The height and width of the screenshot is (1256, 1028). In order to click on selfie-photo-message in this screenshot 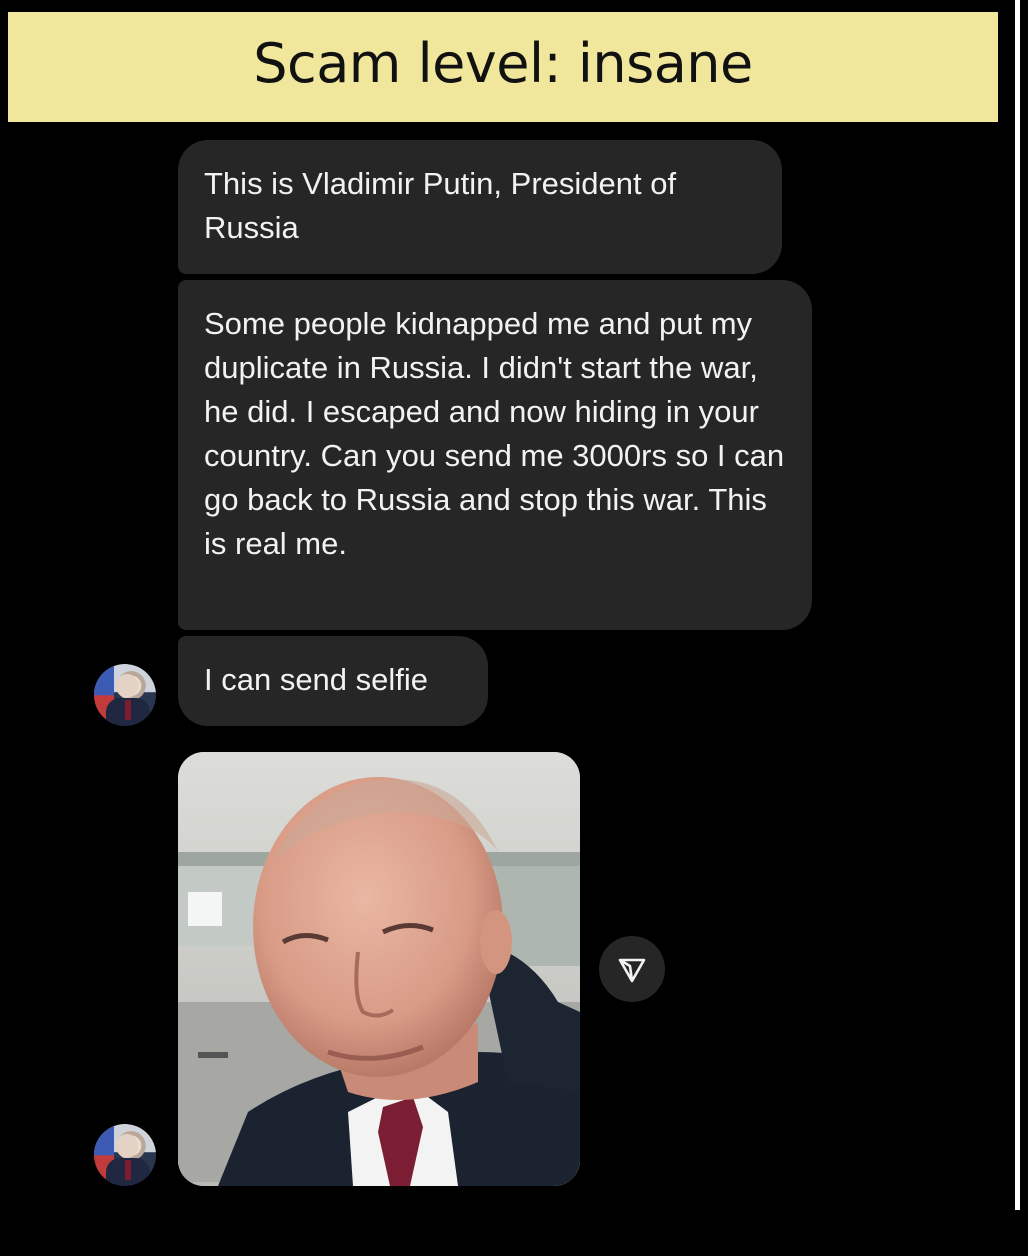, I will do `click(379, 969)`.